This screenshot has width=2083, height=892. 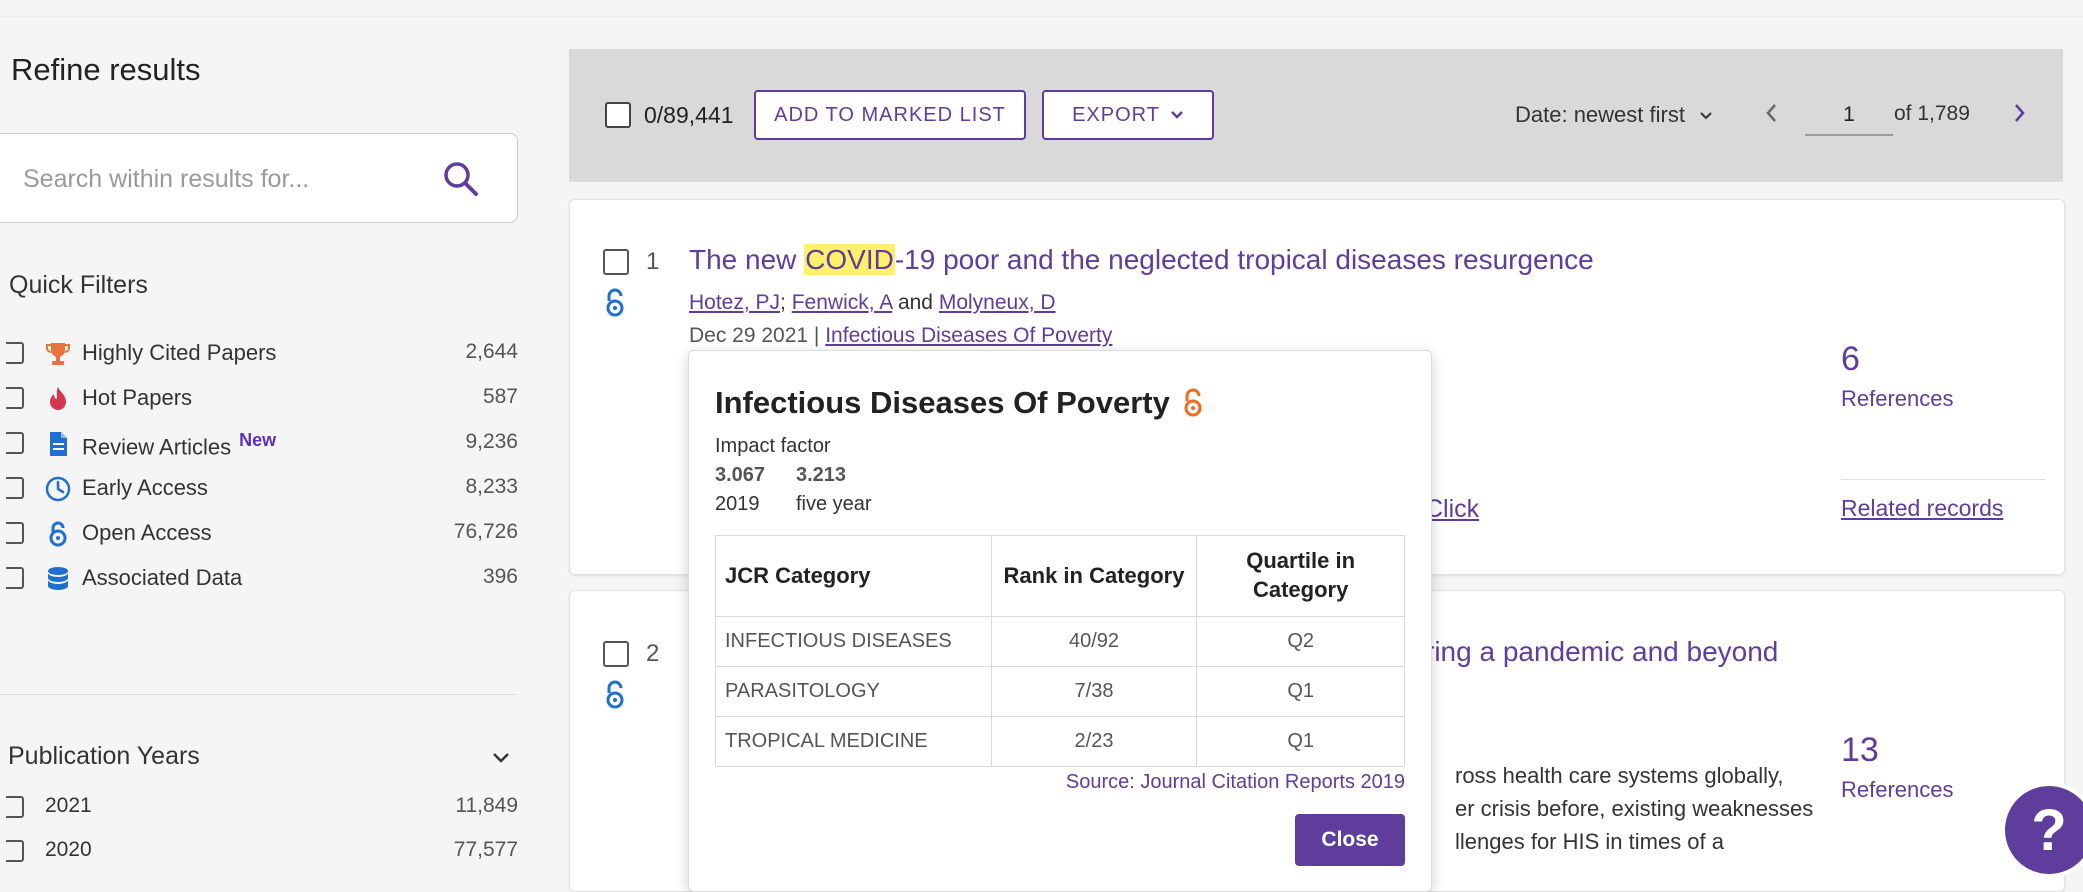 What do you see at coordinates (260, 534) in the screenshot?
I see `quick-filter-open-access: Open Access 76,726` at bounding box center [260, 534].